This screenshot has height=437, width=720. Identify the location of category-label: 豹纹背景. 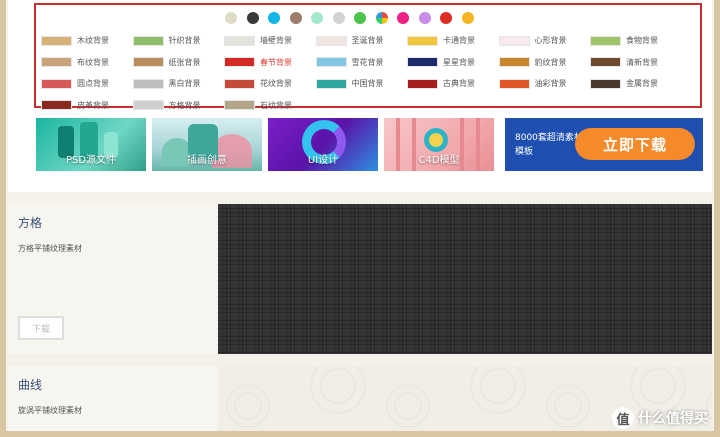
(550, 62).